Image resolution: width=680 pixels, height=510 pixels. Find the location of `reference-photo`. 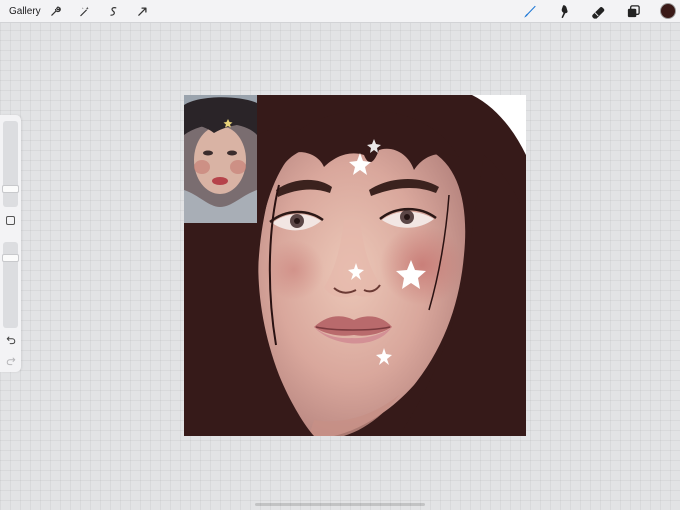

reference-photo is located at coordinates (220, 159).